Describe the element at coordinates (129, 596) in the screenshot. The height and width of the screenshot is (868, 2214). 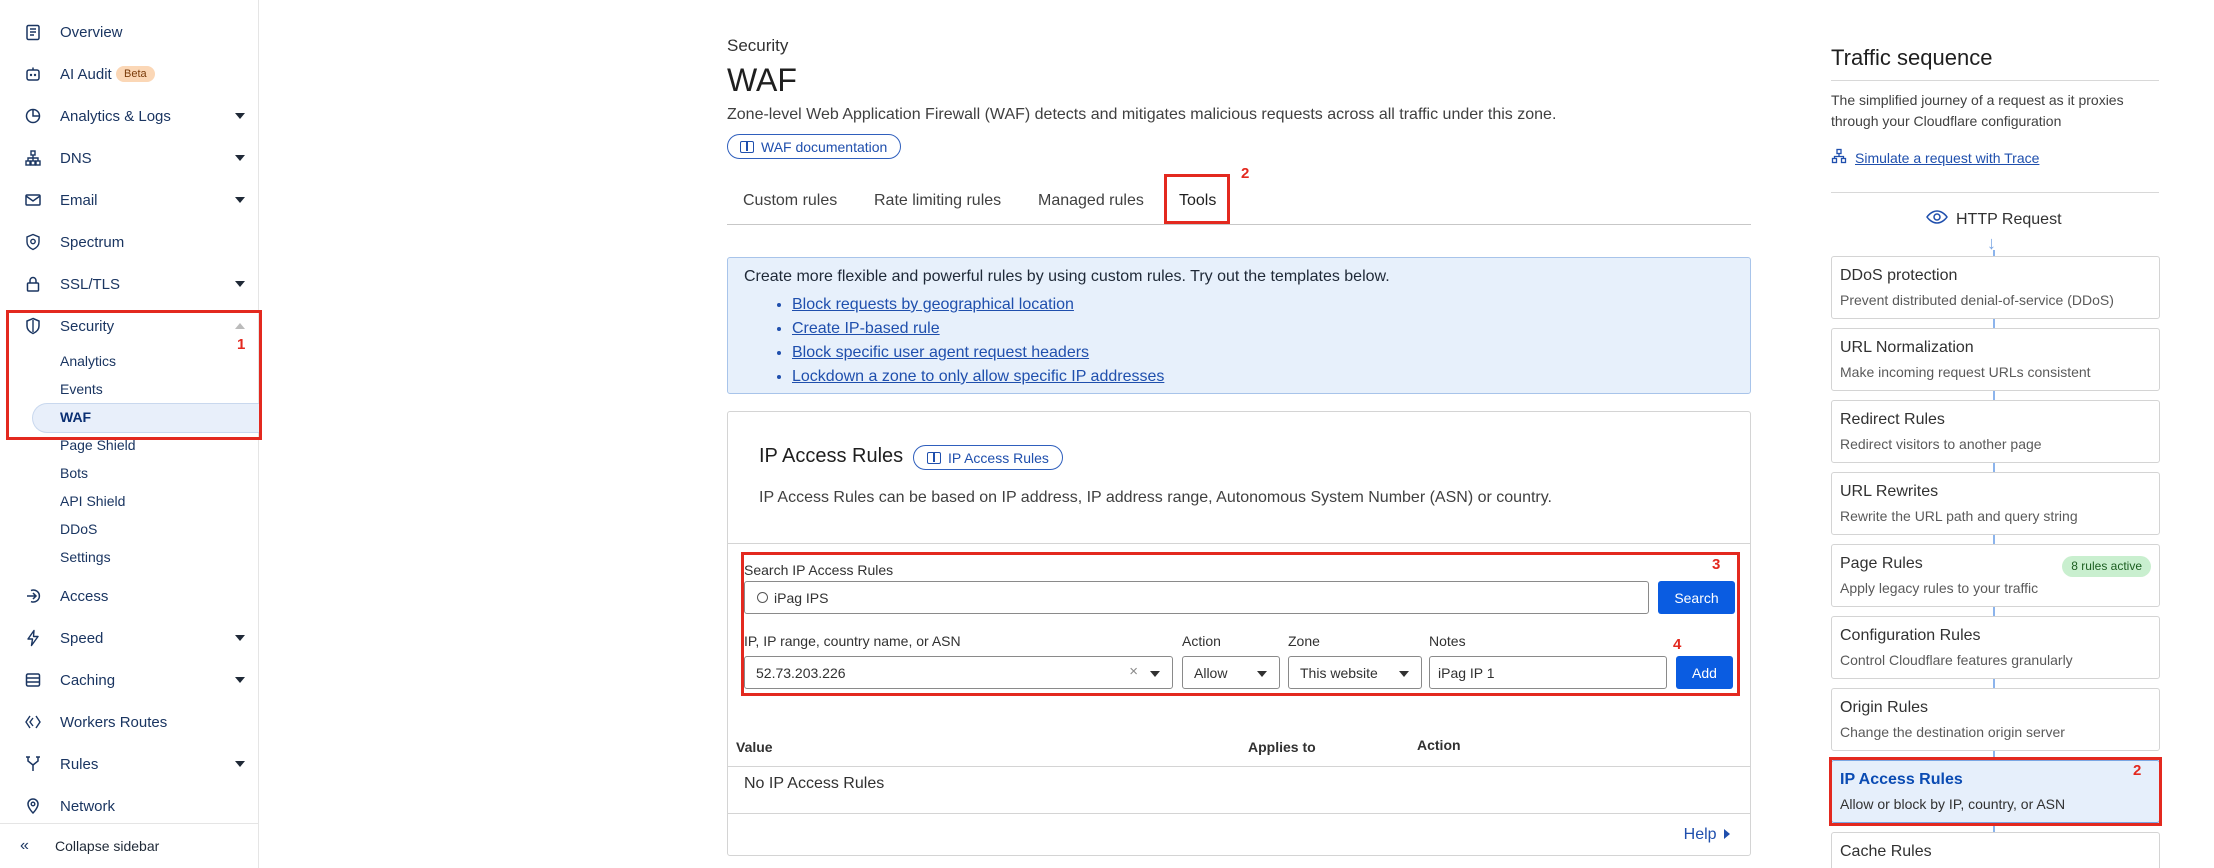
I see `sidebar-item-access: Access` at that location.